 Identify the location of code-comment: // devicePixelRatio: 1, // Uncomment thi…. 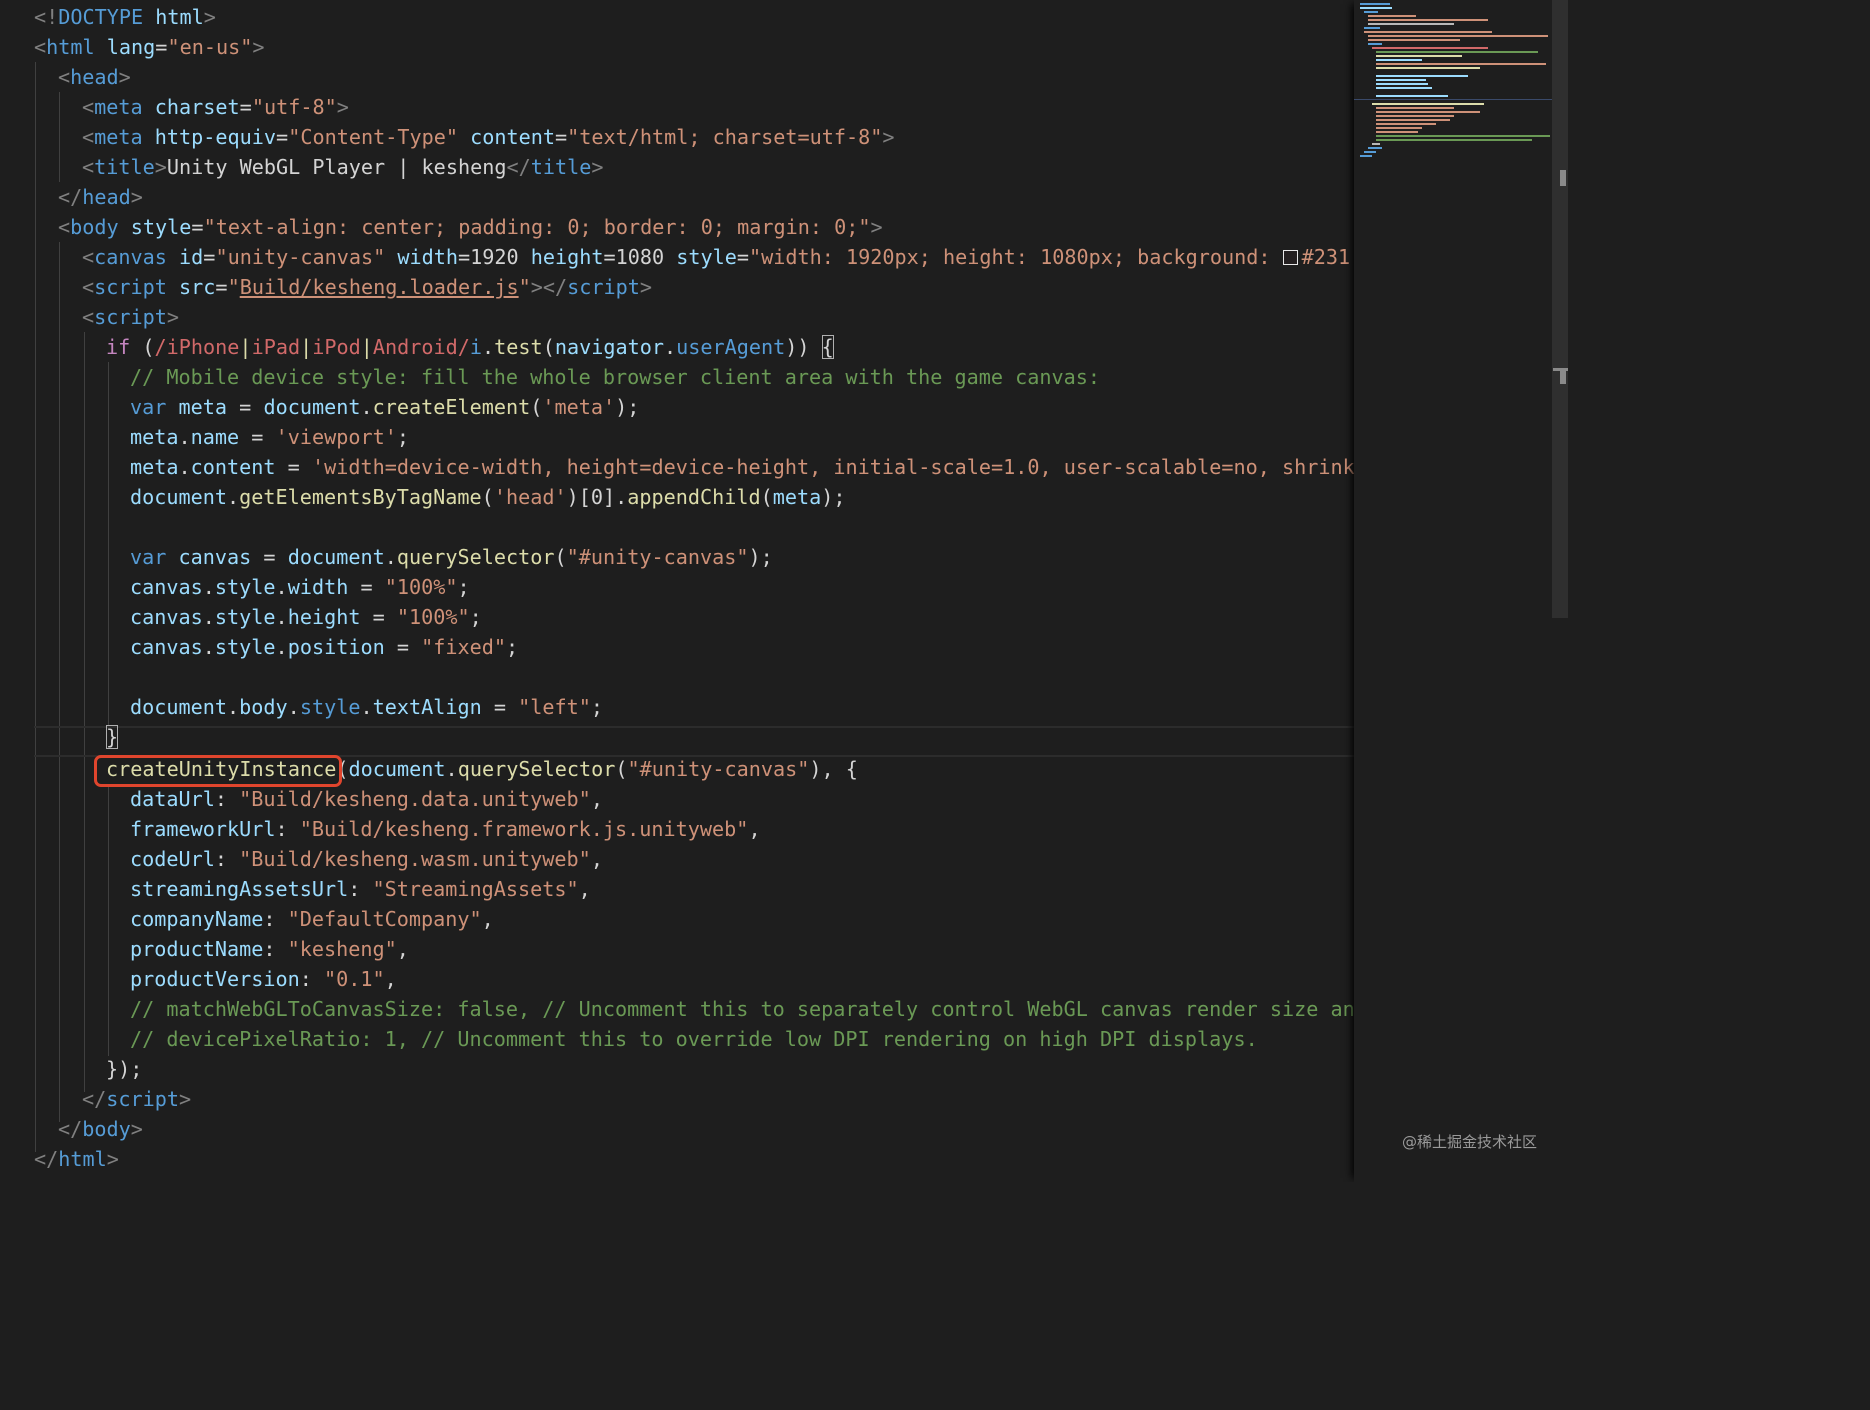
(694, 1039).